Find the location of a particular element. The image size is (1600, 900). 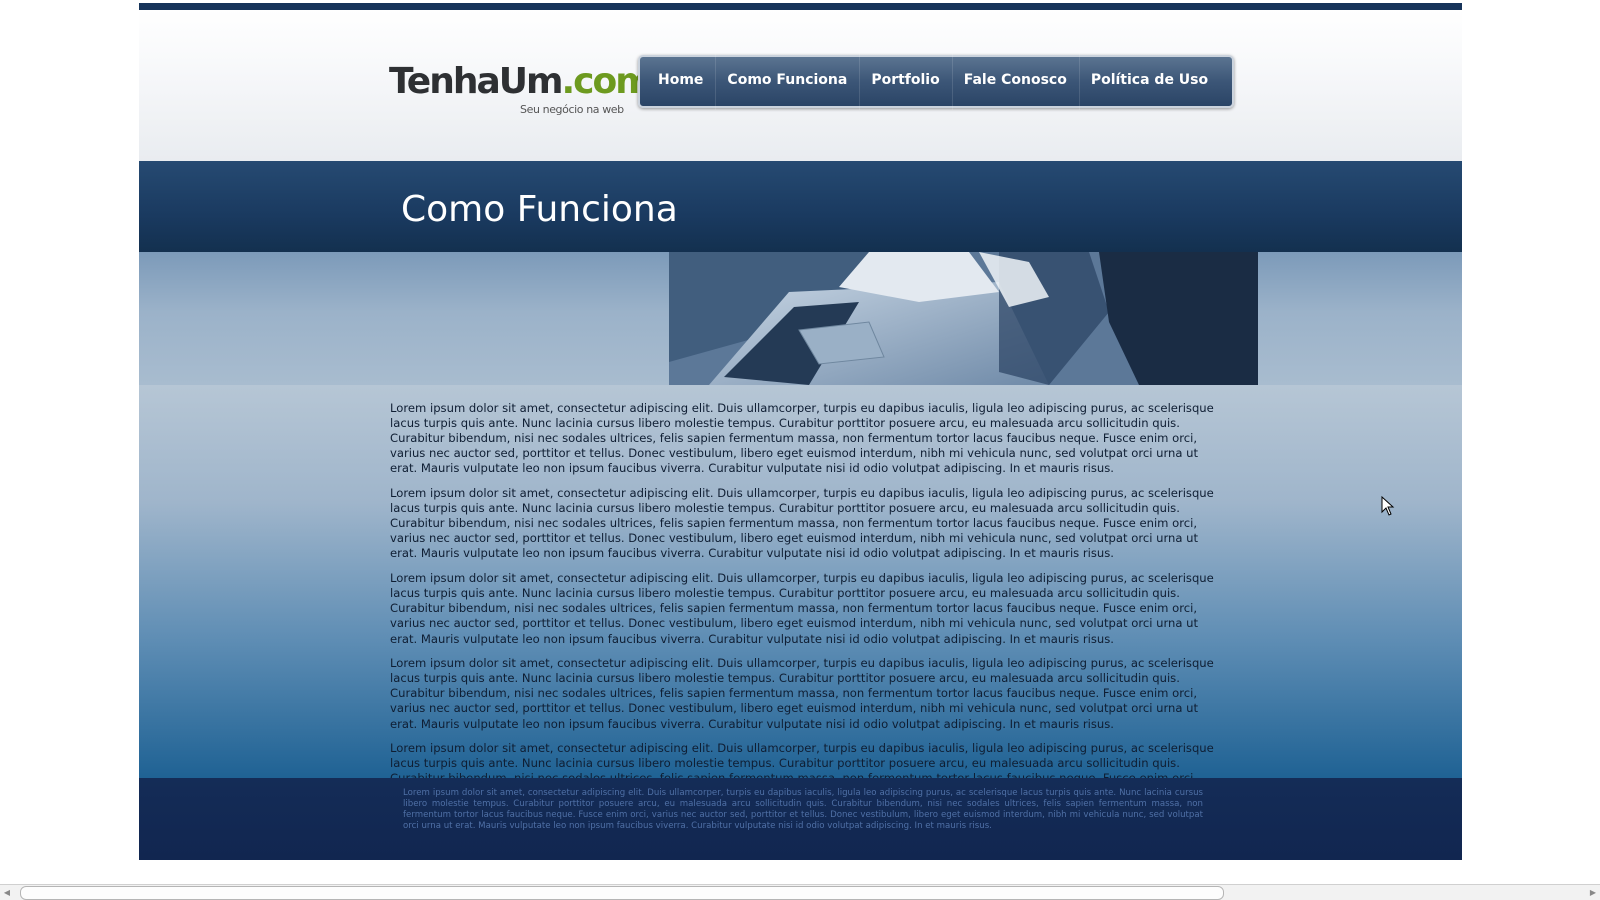

site-logo: TenhaUm.com Seu negócio na web is located at coordinates (521, 90).